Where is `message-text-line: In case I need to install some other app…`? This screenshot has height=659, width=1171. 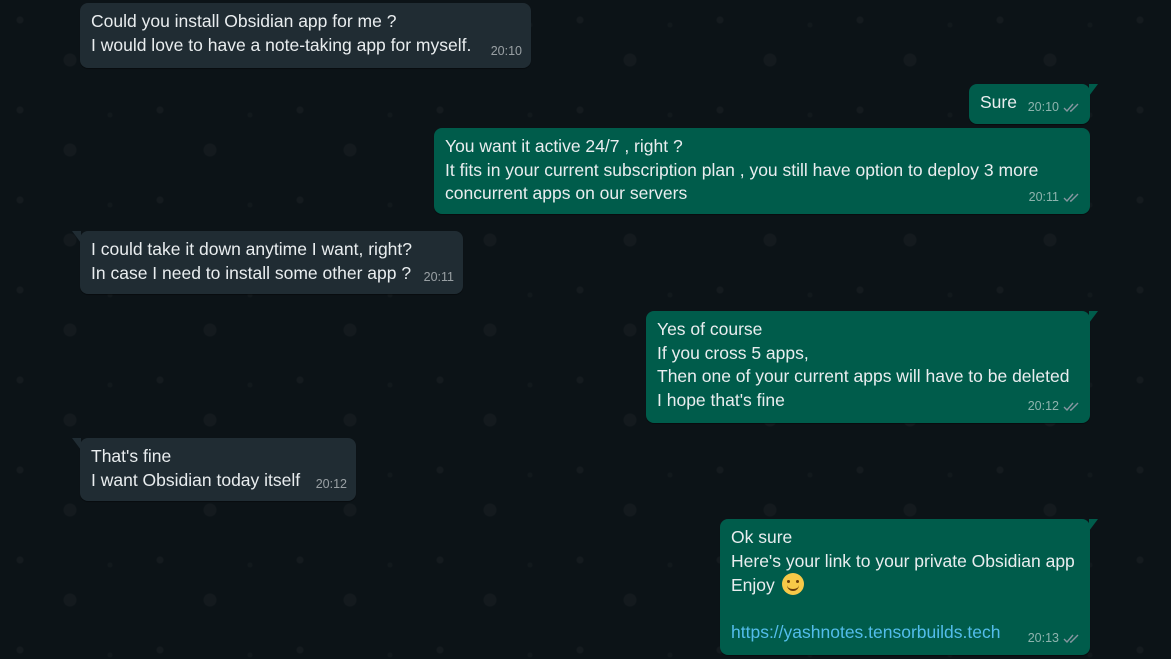 message-text-line: In case I need to install some other app… is located at coordinates (251, 272).